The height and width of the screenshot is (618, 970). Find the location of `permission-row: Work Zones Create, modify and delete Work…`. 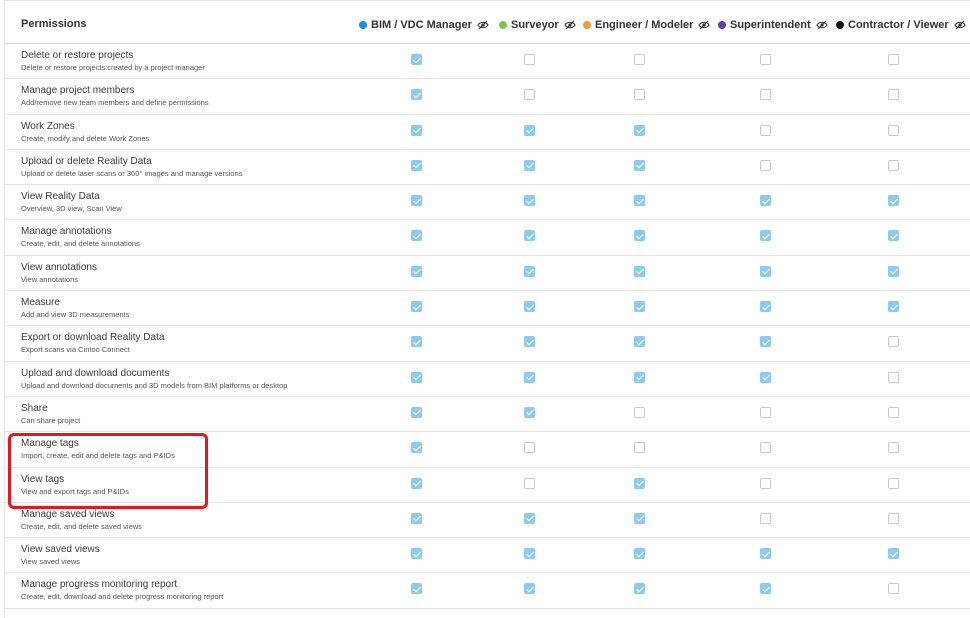

permission-row: Work Zones Create, modify and delete Work… is located at coordinates (487, 132).